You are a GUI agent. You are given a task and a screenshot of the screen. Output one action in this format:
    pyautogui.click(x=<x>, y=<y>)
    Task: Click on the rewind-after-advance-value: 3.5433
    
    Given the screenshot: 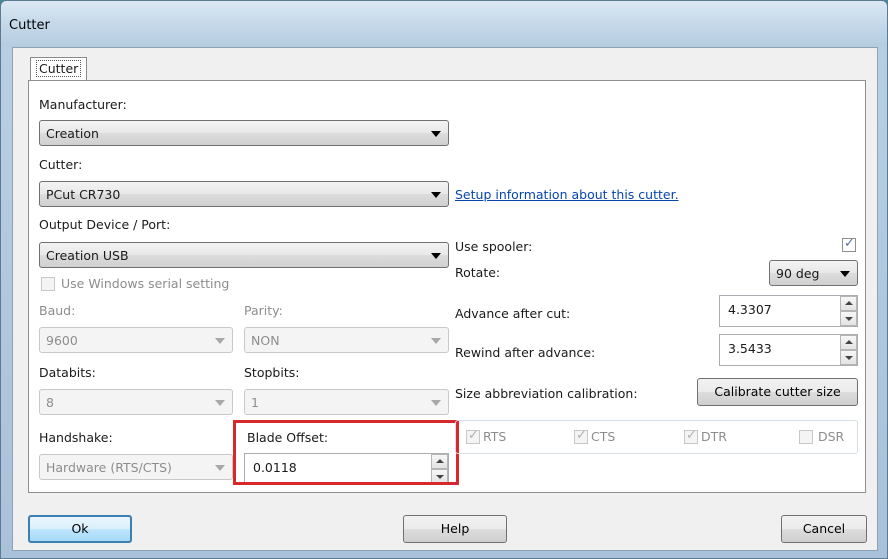 What is the action you would take?
    pyautogui.click(x=750, y=348)
    